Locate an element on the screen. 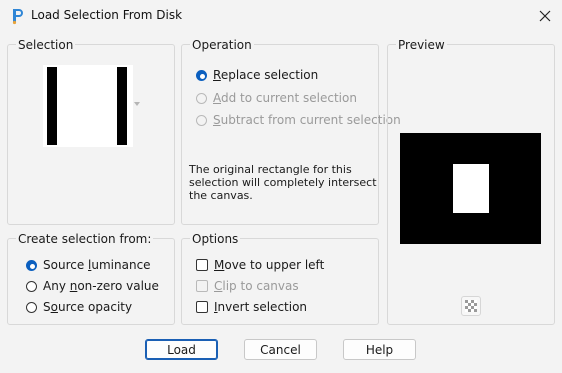  source-luminance-radio: Source luminance is located at coordinates (88, 265).